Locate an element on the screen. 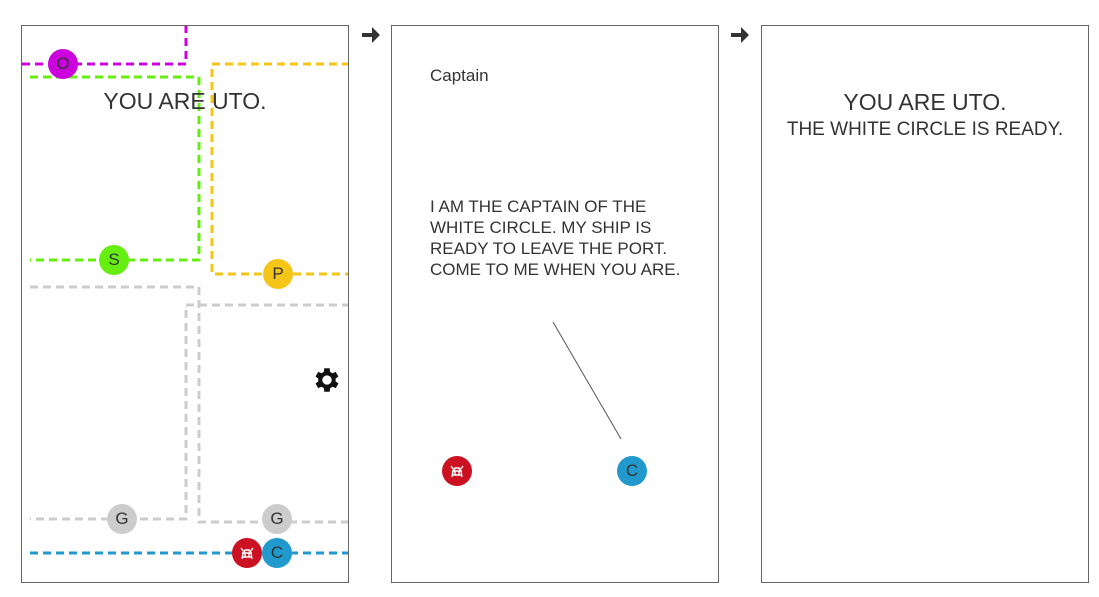 The image size is (1099, 597). gear-icon is located at coordinates (327, 380).